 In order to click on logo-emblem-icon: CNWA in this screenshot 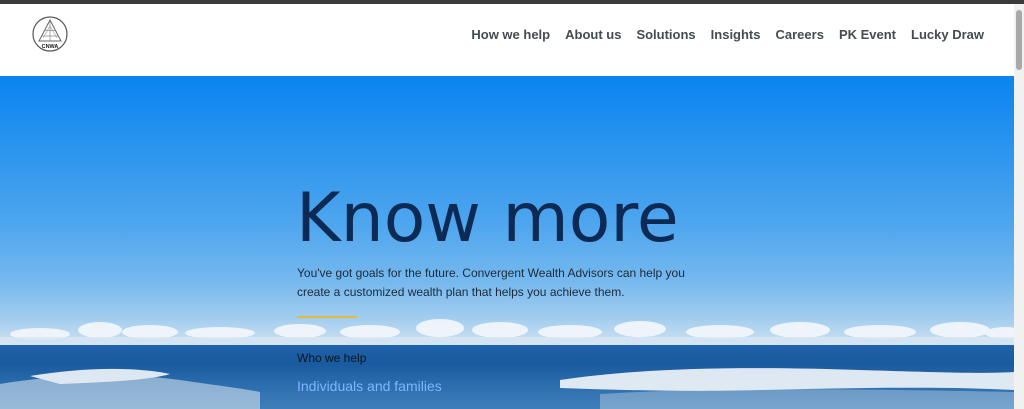, I will do `click(50, 34)`.